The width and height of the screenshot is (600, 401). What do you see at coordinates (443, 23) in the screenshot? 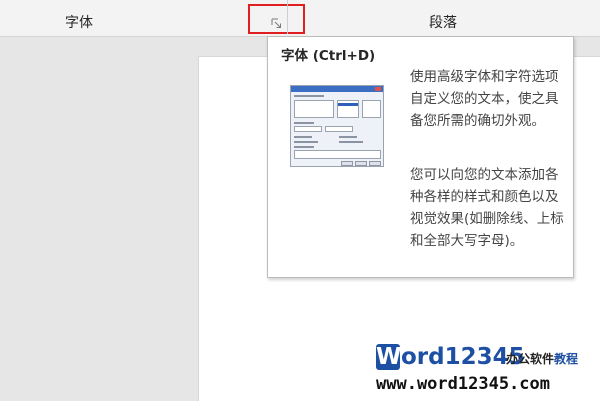
I see `paragraph-group-label: 段落` at bounding box center [443, 23].